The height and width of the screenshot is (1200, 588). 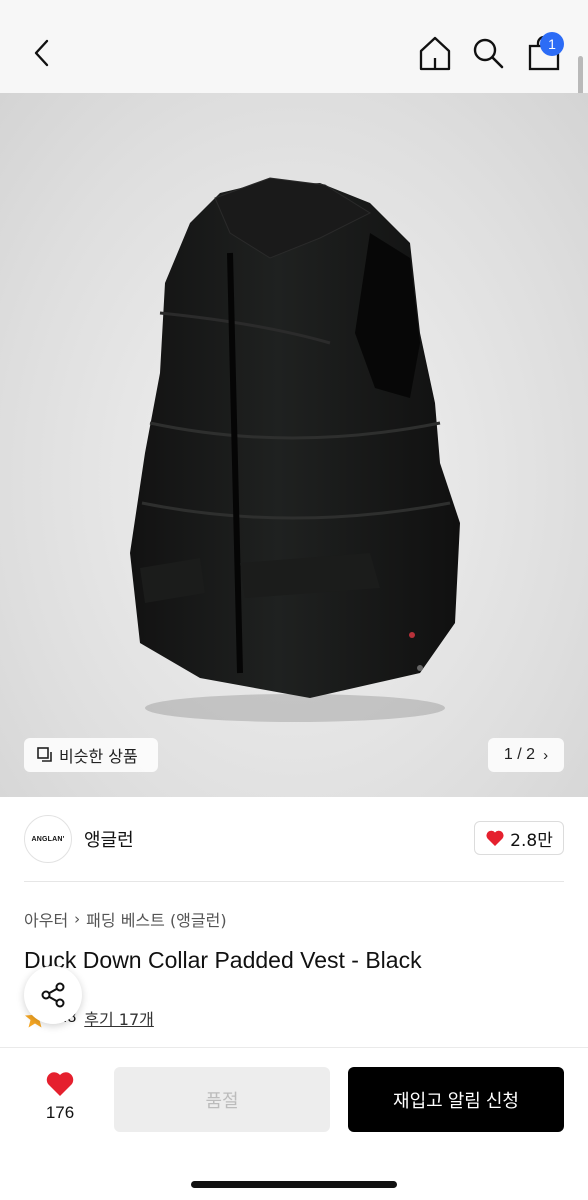 I want to click on brand-like-button: 2.8만, so click(x=519, y=838).